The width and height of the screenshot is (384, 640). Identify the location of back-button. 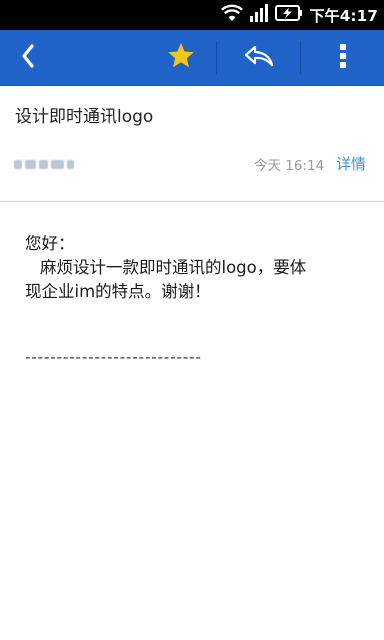
(28, 57).